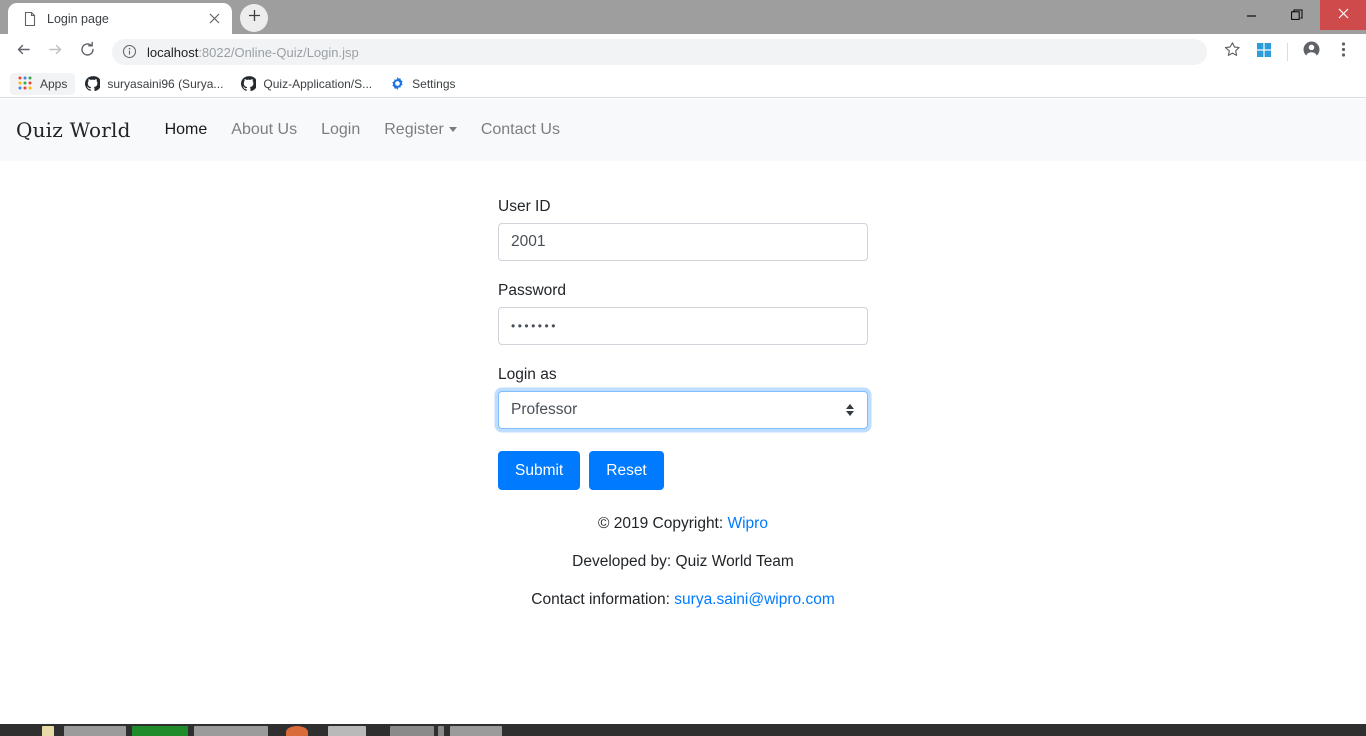  I want to click on new-tab-button, so click(254, 18).